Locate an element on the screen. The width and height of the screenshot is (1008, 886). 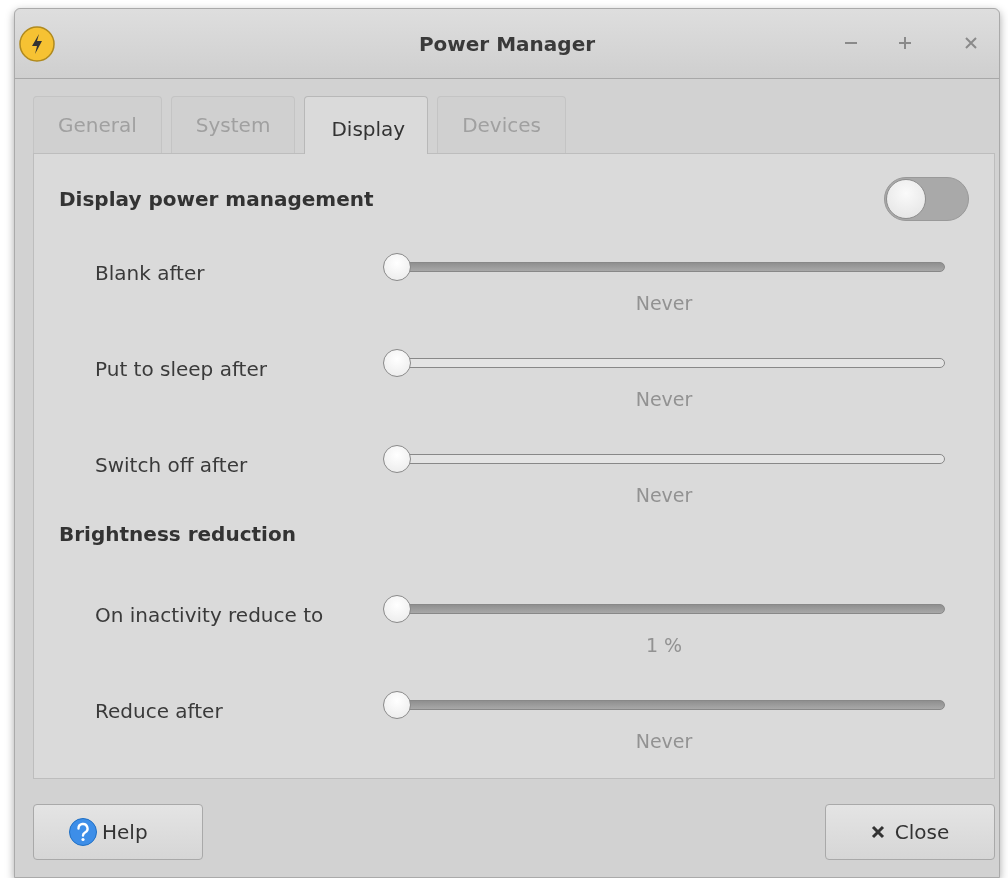
close-button: Close is located at coordinates (910, 832).